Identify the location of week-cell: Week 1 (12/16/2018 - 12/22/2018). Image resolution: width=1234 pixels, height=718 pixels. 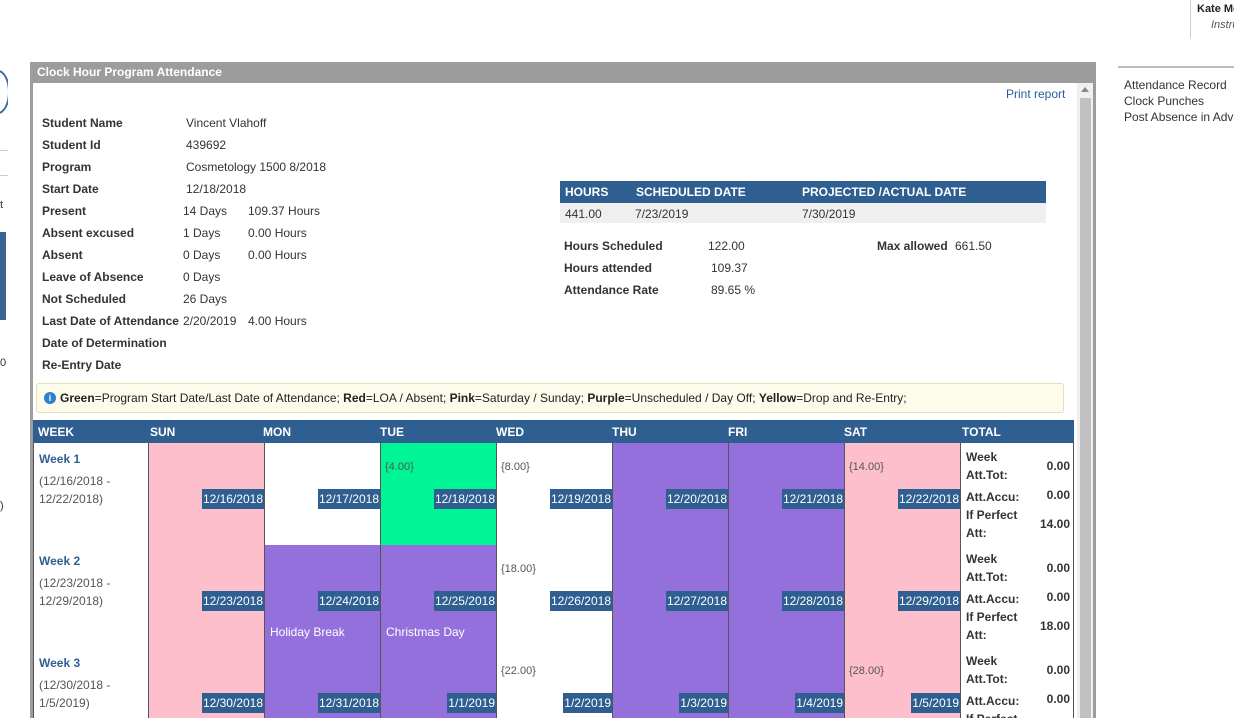
(90, 494).